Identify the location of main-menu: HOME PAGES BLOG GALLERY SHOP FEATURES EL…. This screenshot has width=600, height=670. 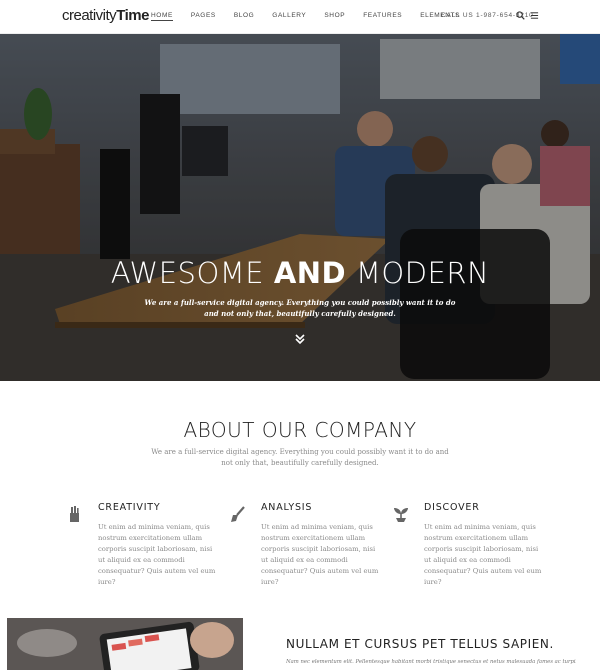
(314, 16).